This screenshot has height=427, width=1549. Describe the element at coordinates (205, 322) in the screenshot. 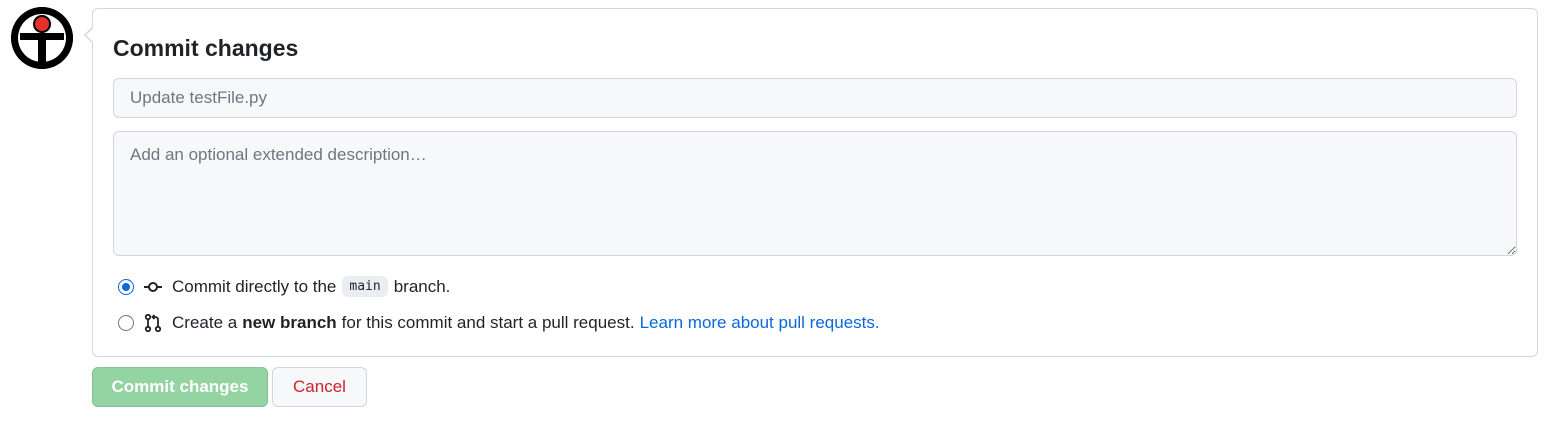

I see `new-branch-prefix: Create a` at that location.